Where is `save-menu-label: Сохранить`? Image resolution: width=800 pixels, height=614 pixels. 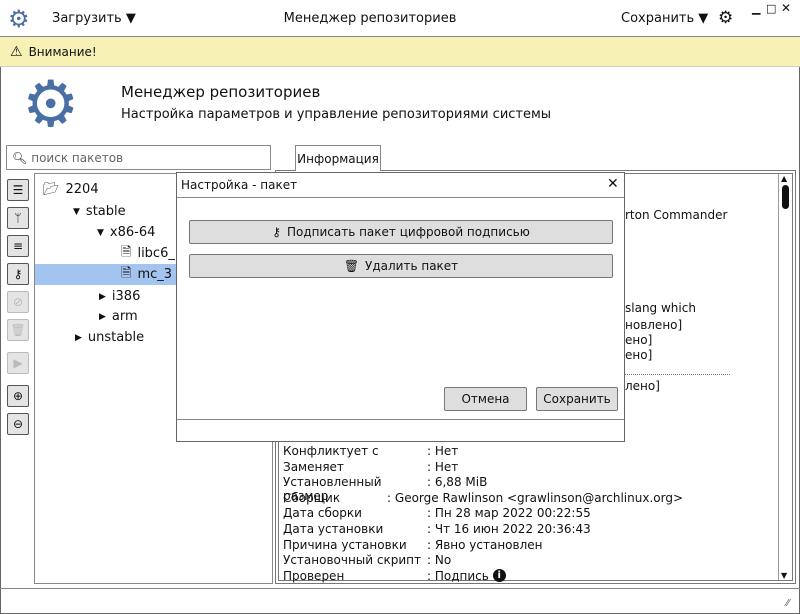 save-menu-label: Сохранить is located at coordinates (658, 18).